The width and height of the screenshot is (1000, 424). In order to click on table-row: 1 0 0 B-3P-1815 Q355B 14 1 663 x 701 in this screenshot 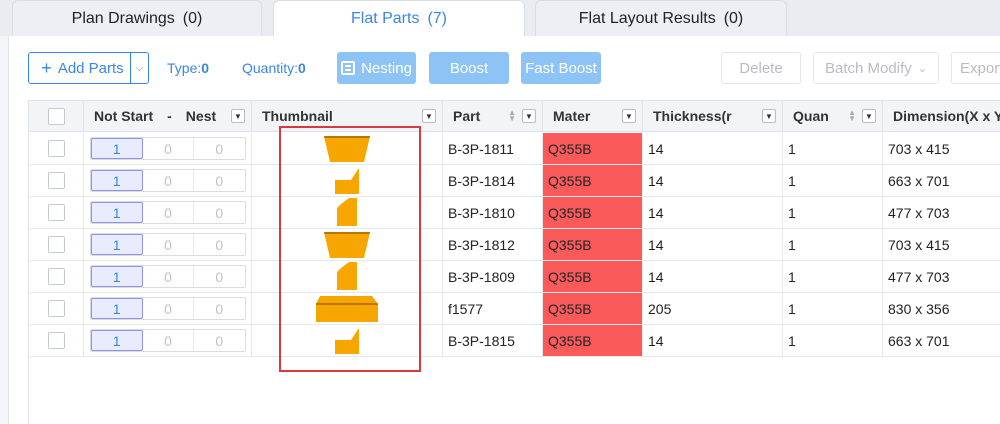, I will do `click(514, 341)`.